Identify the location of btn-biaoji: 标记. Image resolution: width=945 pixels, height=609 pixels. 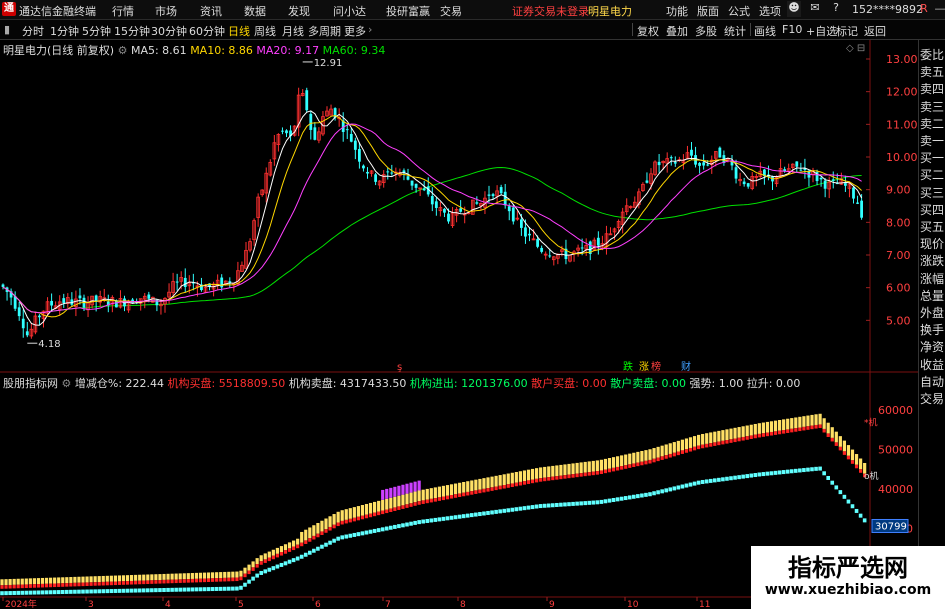
(847, 31).